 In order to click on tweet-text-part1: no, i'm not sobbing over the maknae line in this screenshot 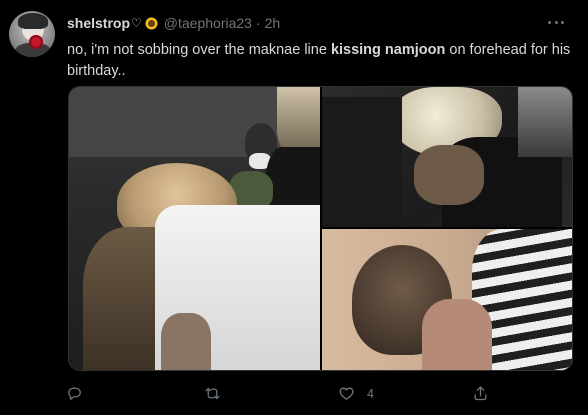, I will do `click(199, 50)`.